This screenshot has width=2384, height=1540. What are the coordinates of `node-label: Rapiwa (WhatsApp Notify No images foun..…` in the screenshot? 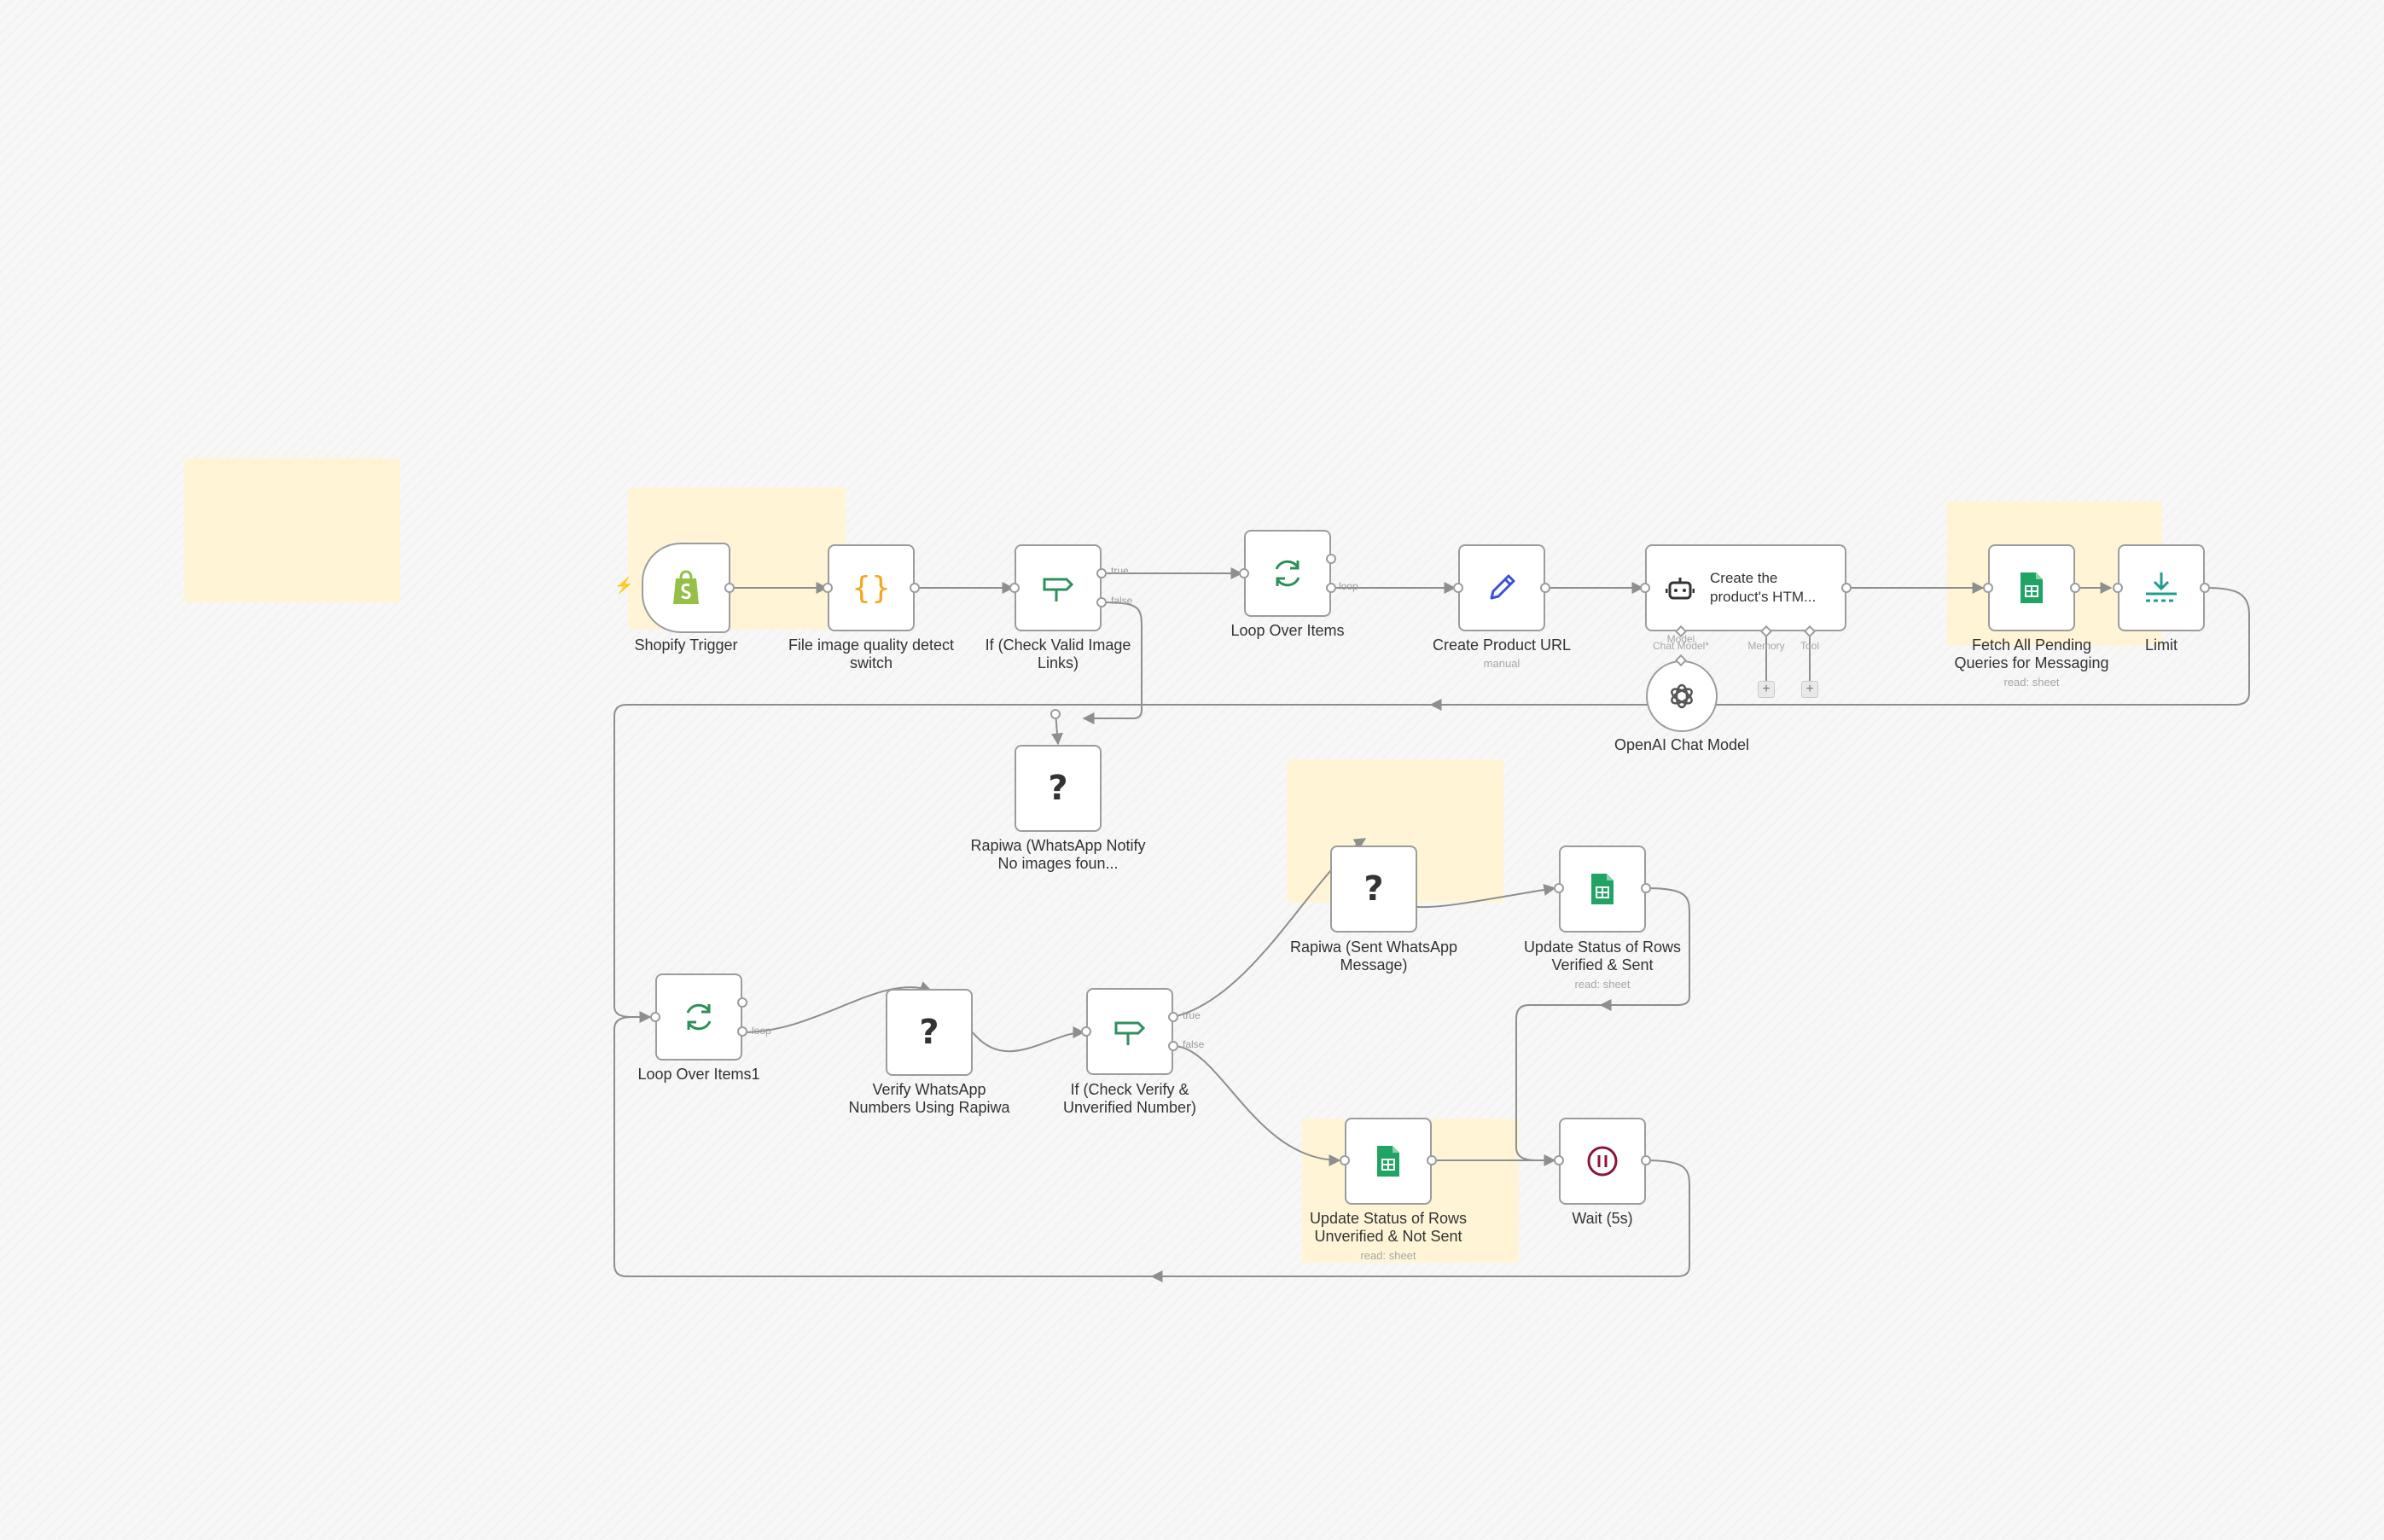 It's located at (1058, 854).